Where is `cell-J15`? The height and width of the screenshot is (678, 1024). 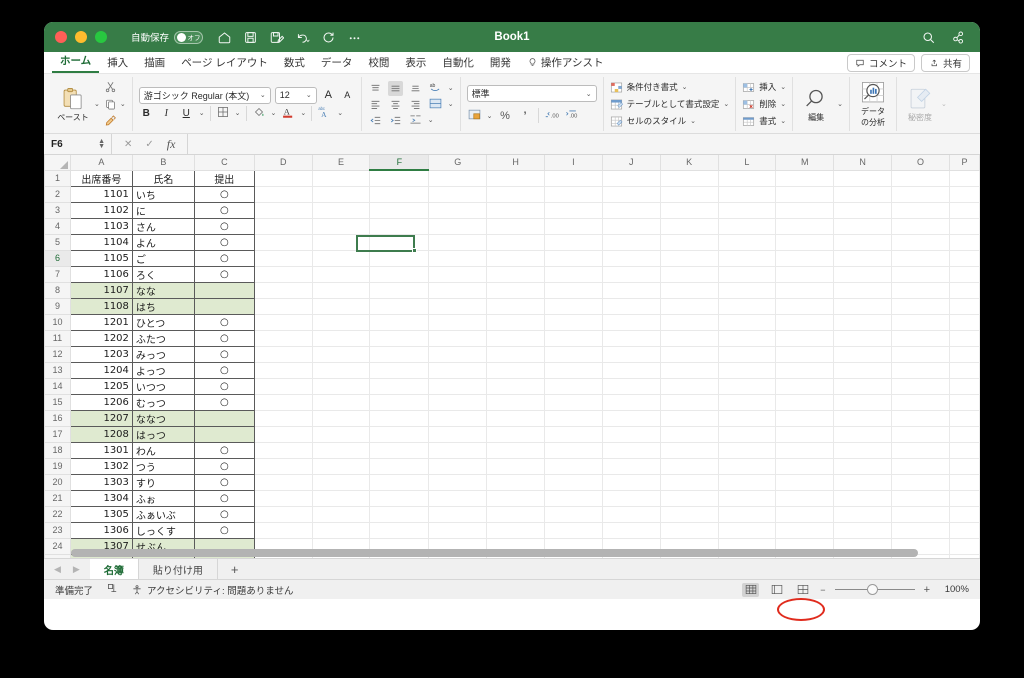
cell-J15 is located at coordinates (631, 402).